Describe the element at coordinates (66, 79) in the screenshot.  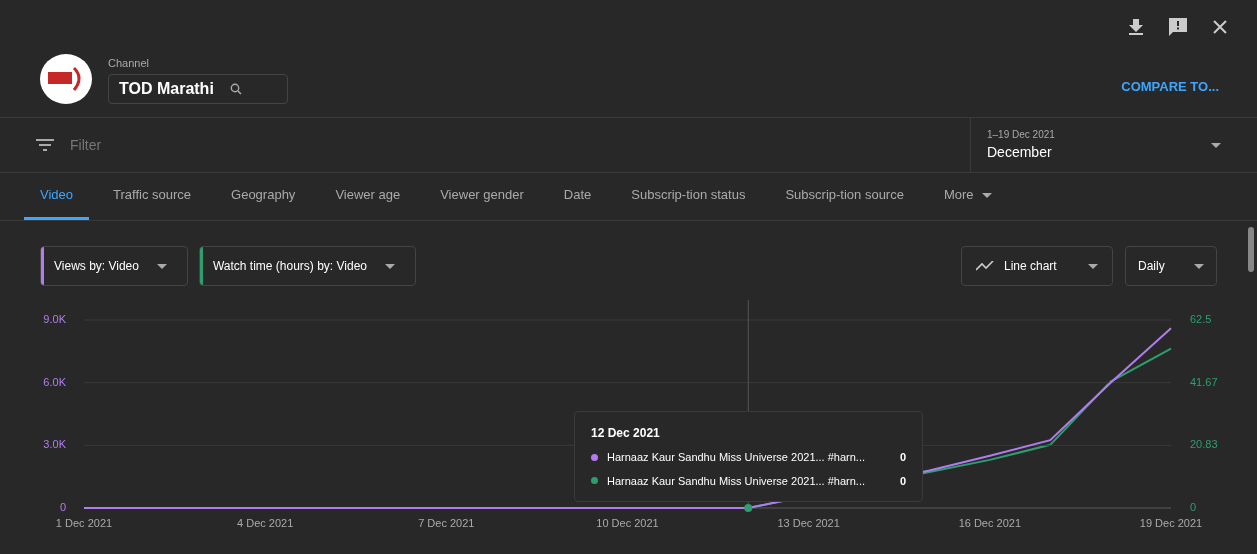
I see `channel-avatar` at that location.